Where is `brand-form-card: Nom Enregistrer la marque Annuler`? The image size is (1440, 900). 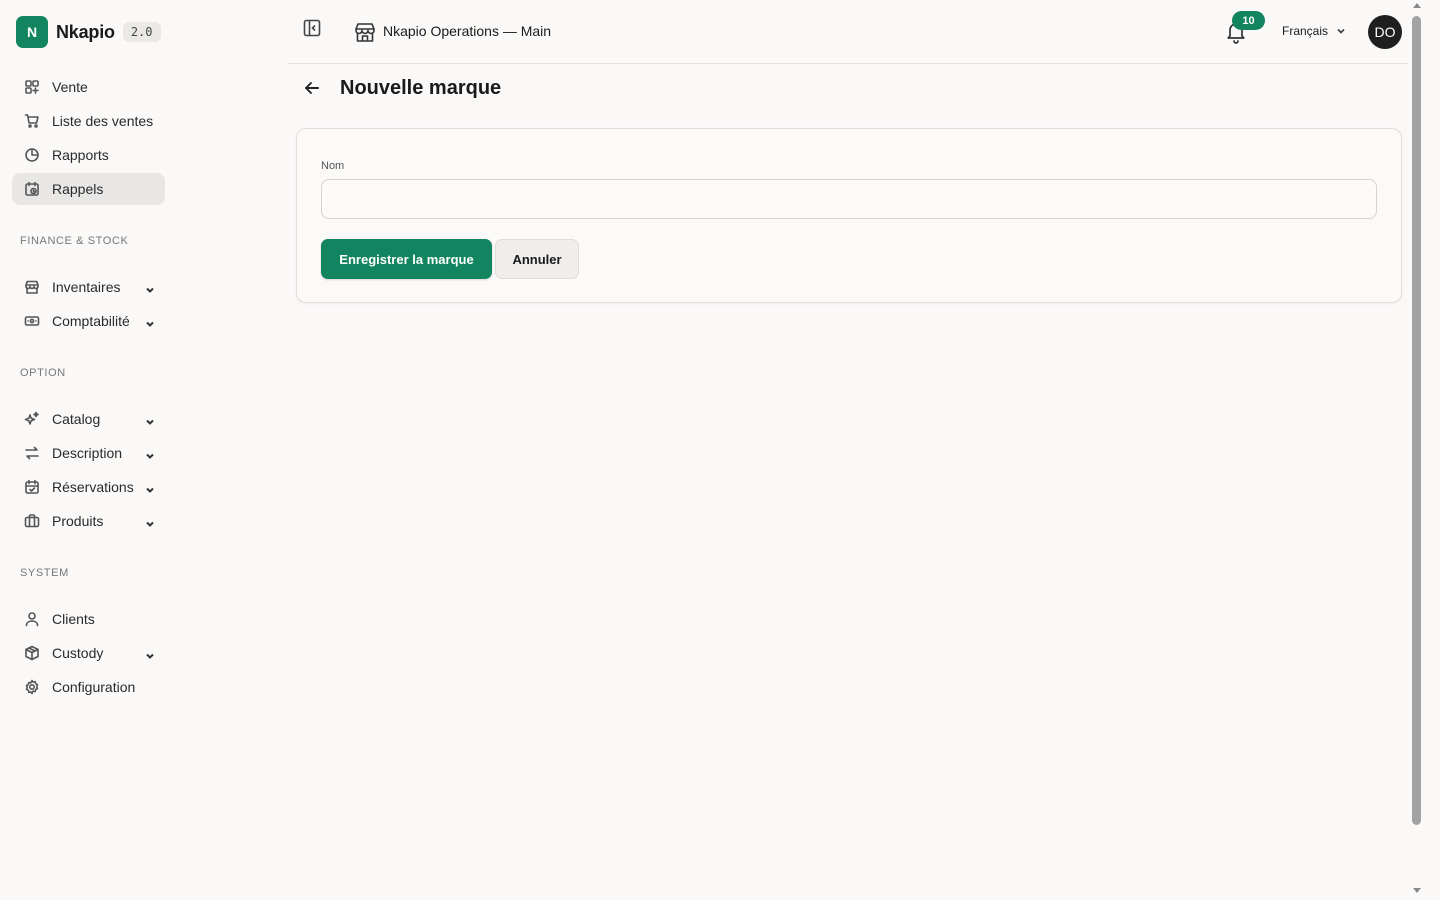 brand-form-card: Nom Enregistrer la marque Annuler is located at coordinates (849, 215).